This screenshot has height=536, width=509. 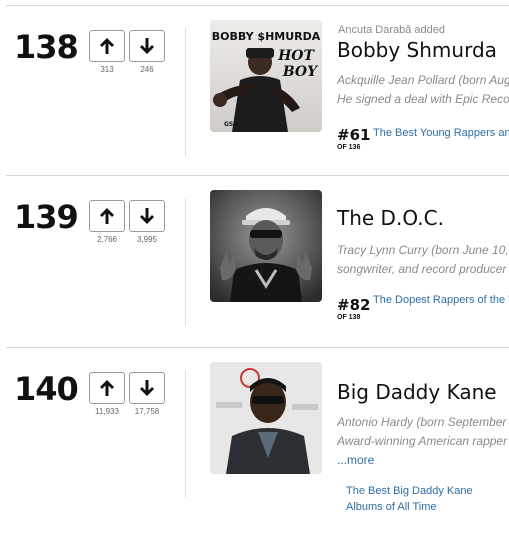 What do you see at coordinates (390, 218) in the screenshot?
I see `item-name-link: The D.O.C.` at bounding box center [390, 218].